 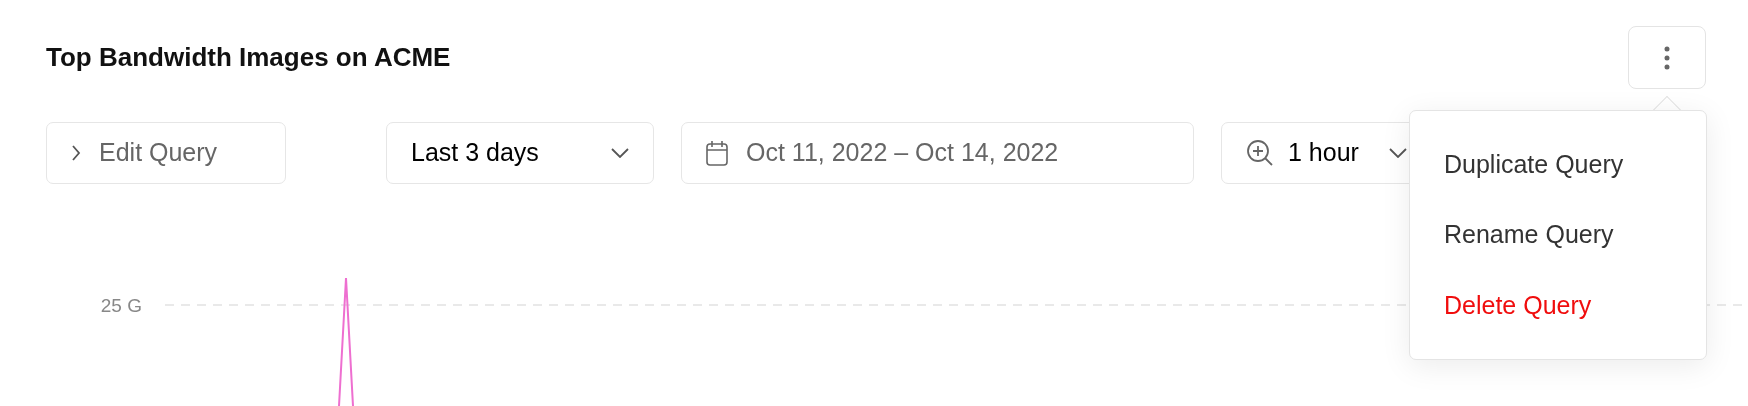 I want to click on chevron-right-icon, so click(x=76, y=153).